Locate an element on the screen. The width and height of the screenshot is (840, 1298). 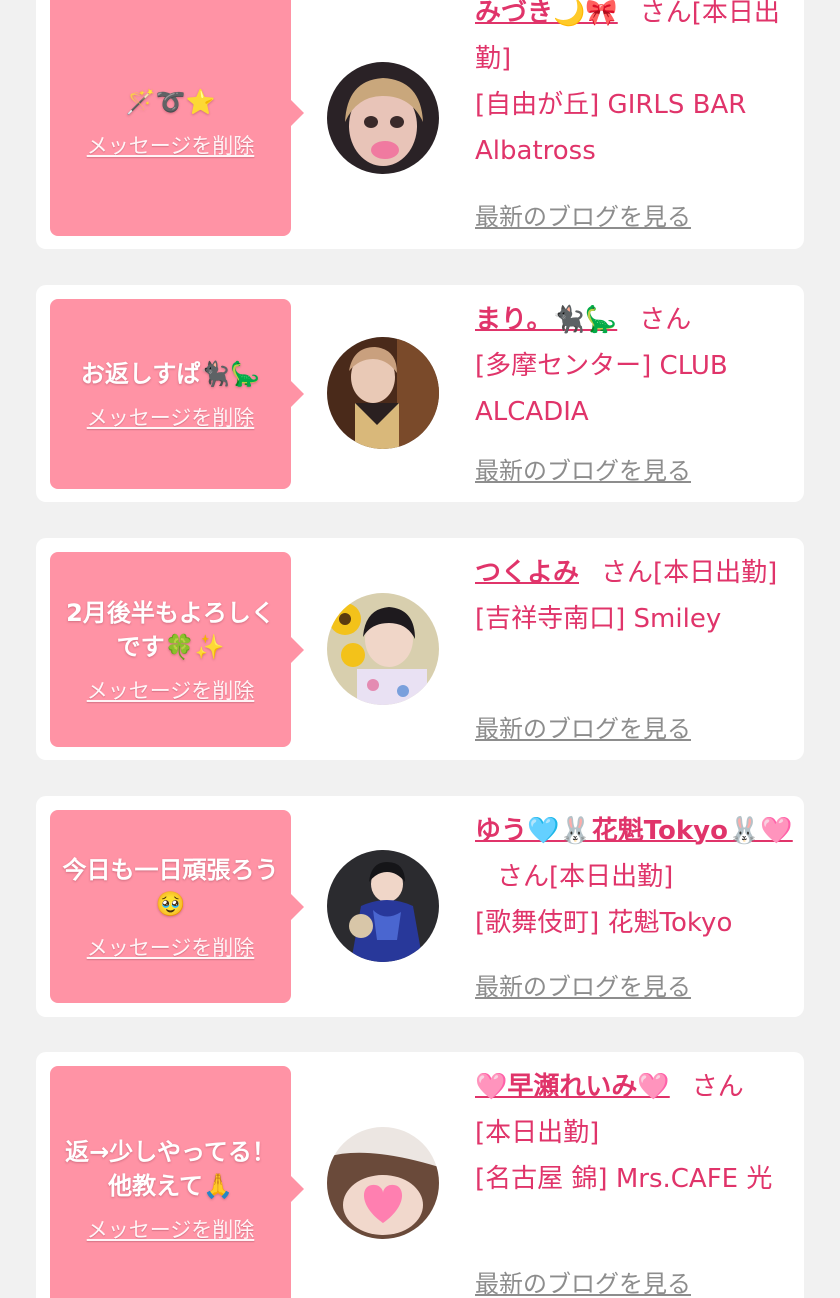
message-bubble: お返しすぱ🐈‍⬛🦕 メッセージを削除 is located at coordinates (177, 394).